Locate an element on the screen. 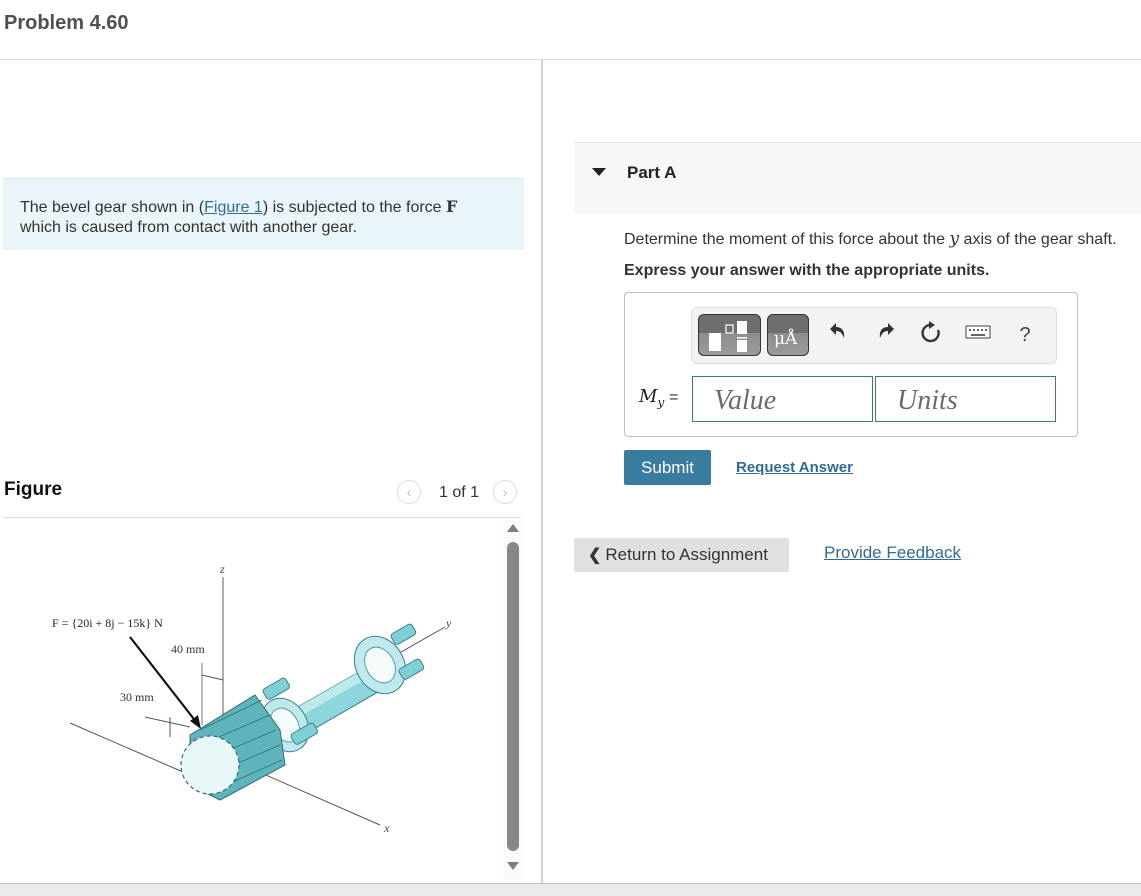 This screenshot has height=896, width=1141. answer-variable-main: M is located at coordinates (648, 396).